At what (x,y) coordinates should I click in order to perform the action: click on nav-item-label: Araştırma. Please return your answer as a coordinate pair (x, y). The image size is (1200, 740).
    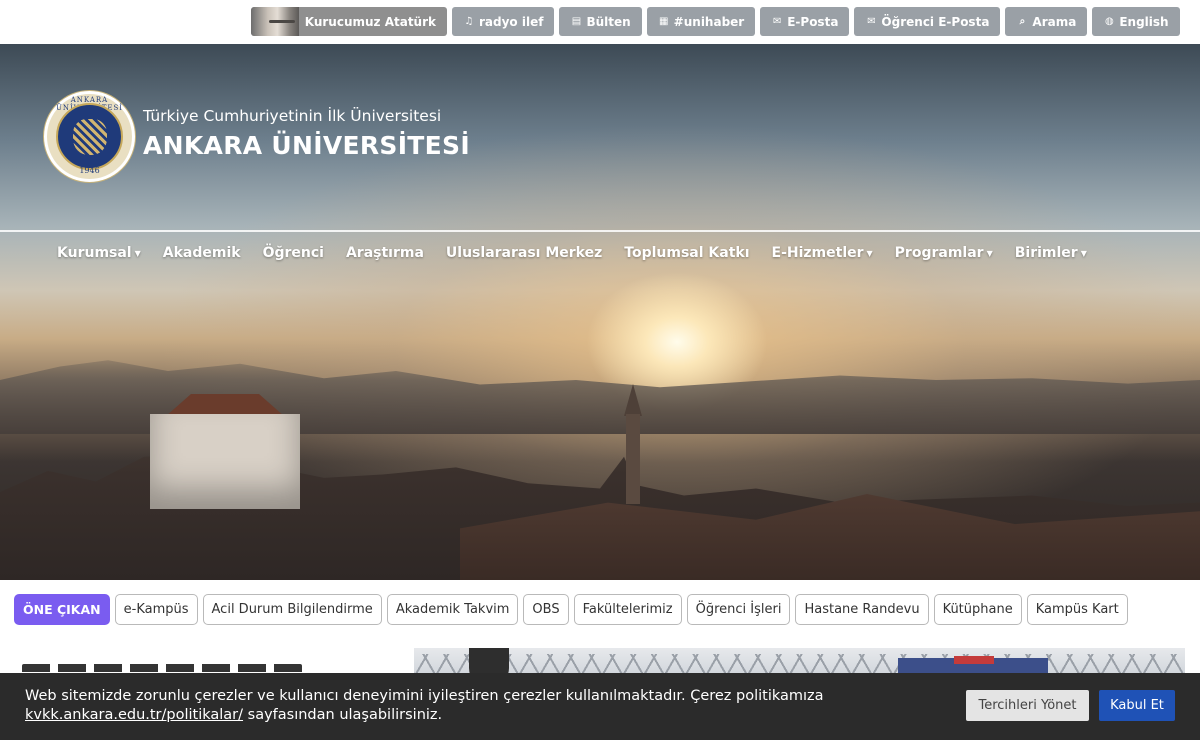
    Looking at the image, I should click on (384, 253).